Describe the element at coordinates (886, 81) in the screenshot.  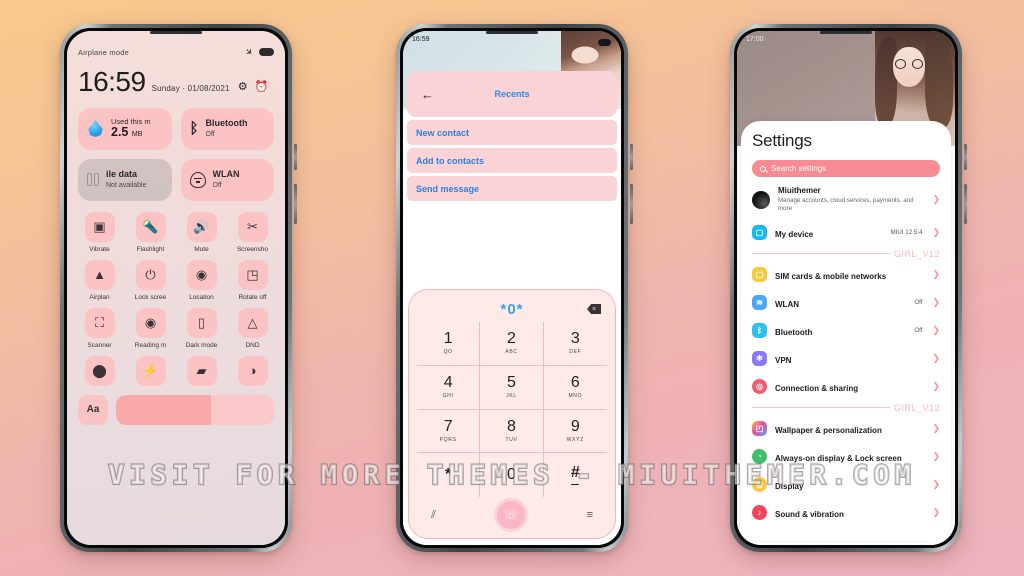
I see `wallpaper-girl-hair-left` at that location.